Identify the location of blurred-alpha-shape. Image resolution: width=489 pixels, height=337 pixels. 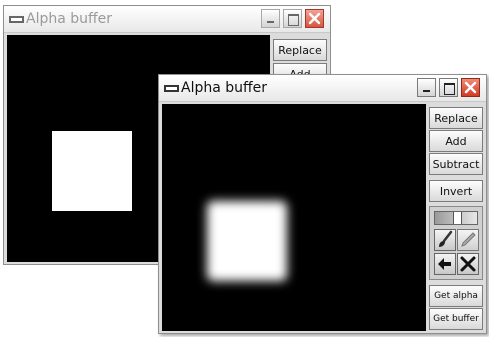
(247, 241).